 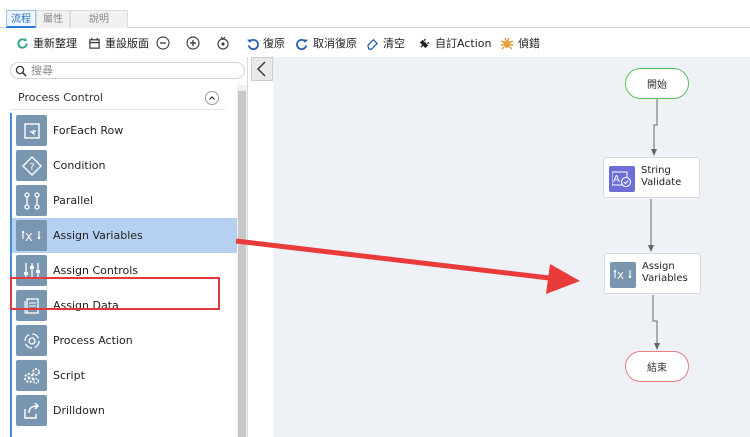 I want to click on fit-view-button, so click(x=223, y=43).